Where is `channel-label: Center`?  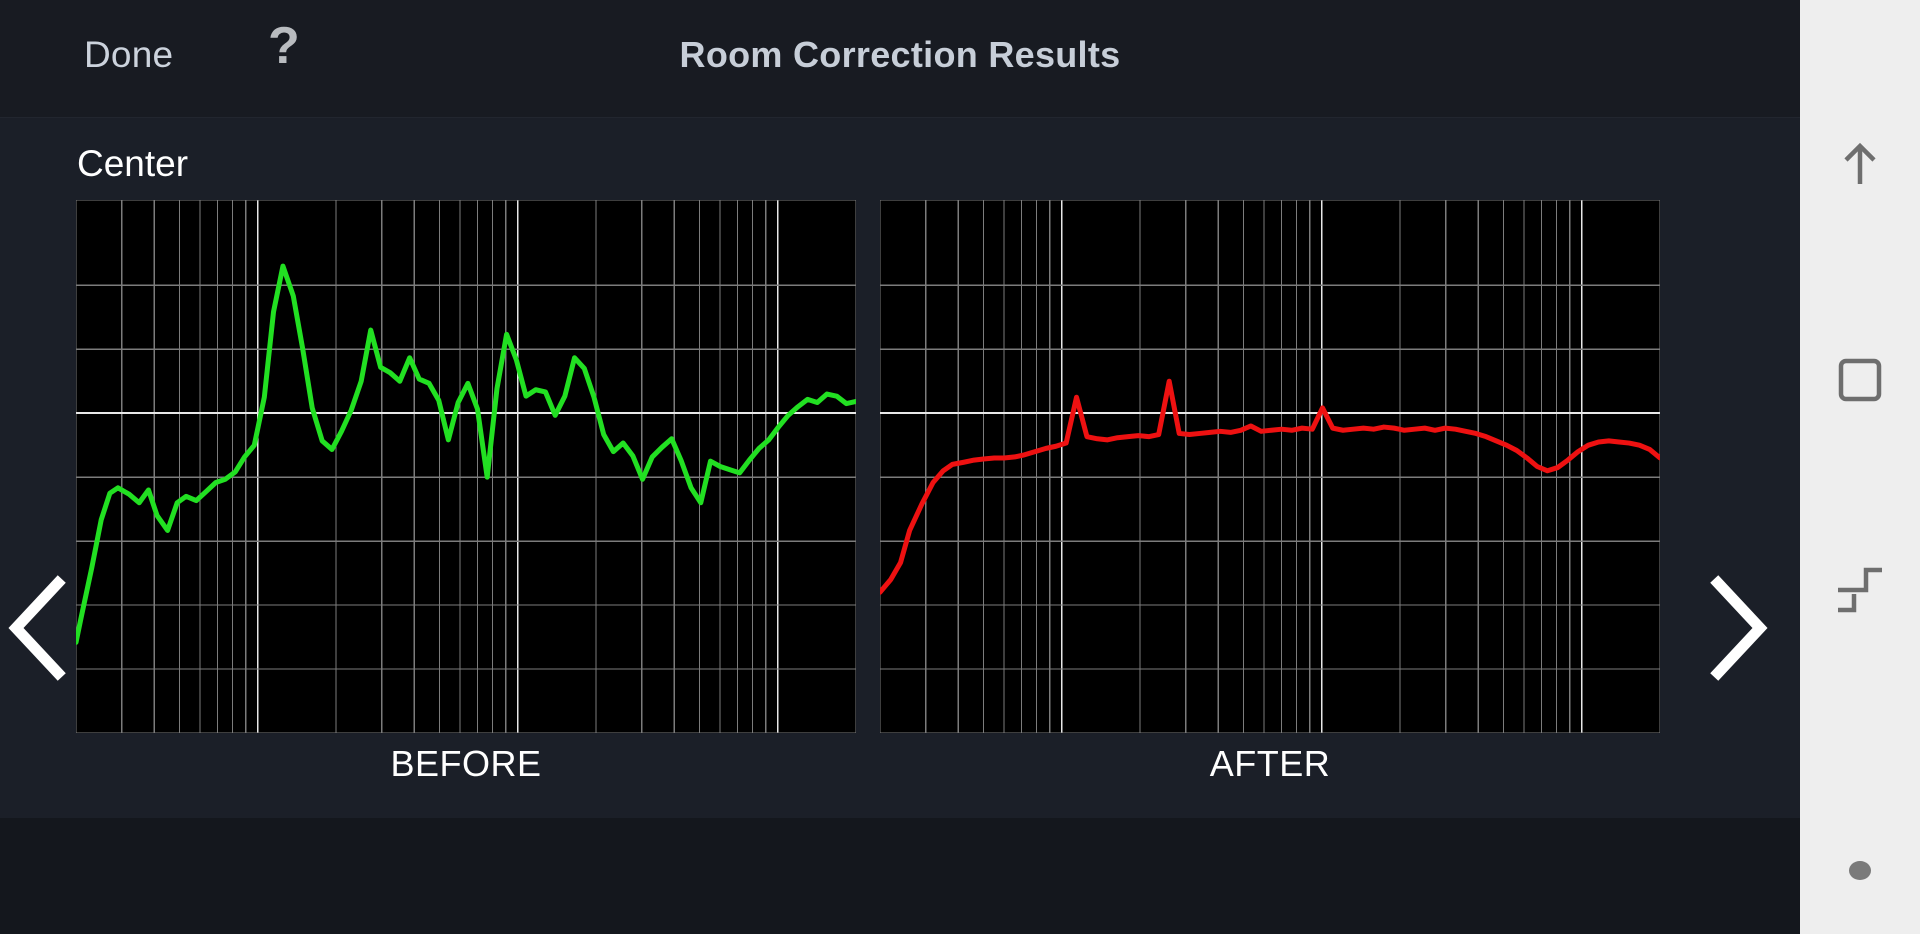
channel-label: Center is located at coordinates (133, 163).